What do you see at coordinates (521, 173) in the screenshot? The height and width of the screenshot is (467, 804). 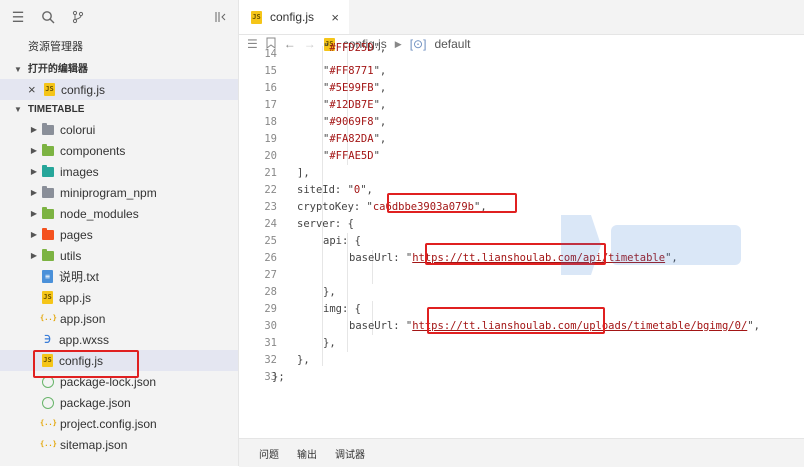 I see `code-line: 21],` at bounding box center [521, 173].